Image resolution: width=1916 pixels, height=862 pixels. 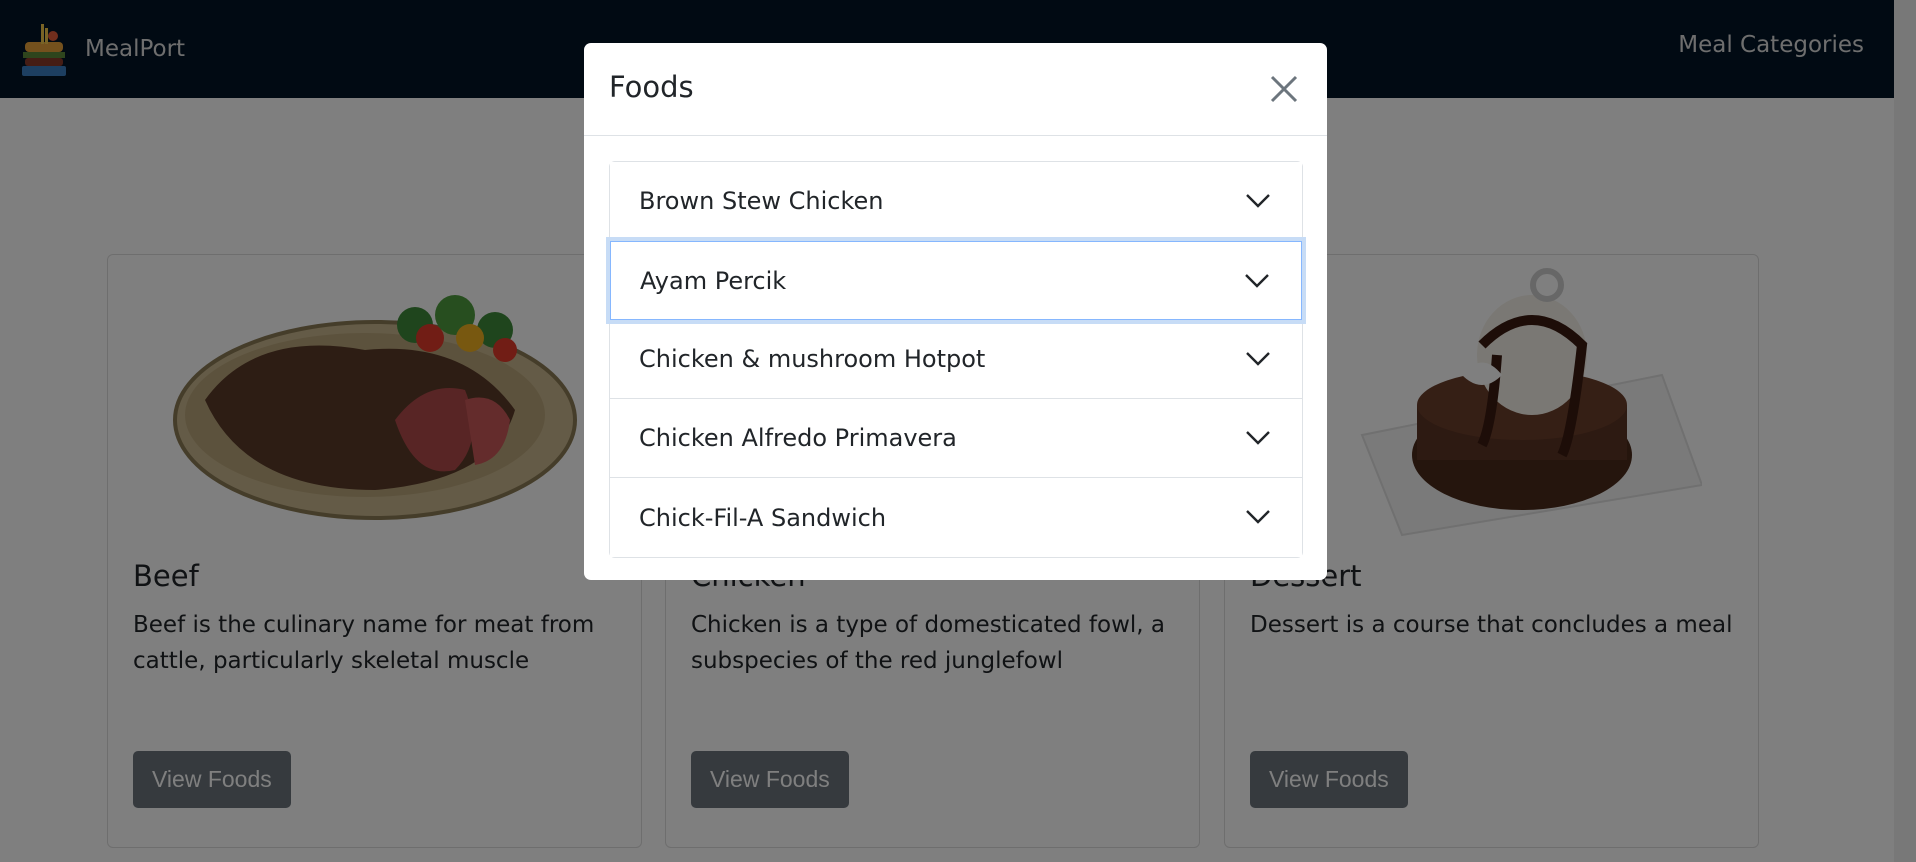 I want to click on accordion-item: Brown Stew Chicken, so click(x=956, y=201).